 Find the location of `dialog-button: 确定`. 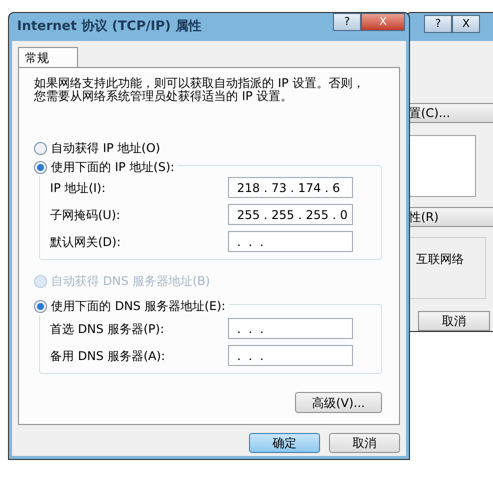

dialog-button: 确定 is located at coordinates (284, 443).